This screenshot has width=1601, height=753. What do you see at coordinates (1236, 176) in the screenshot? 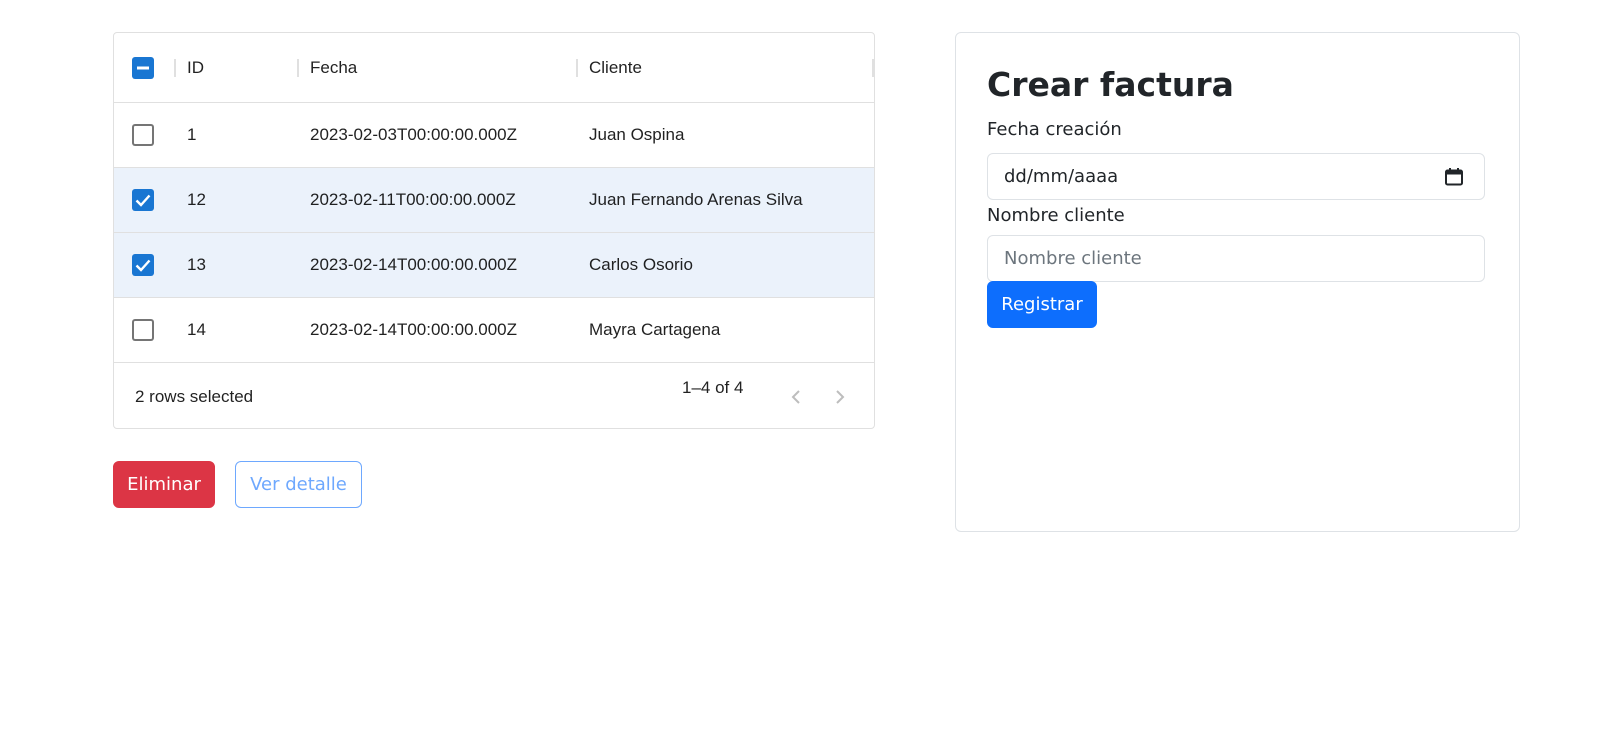
I see `date-field: dd/mm/aaaa` at bounding box center [1236, 176].